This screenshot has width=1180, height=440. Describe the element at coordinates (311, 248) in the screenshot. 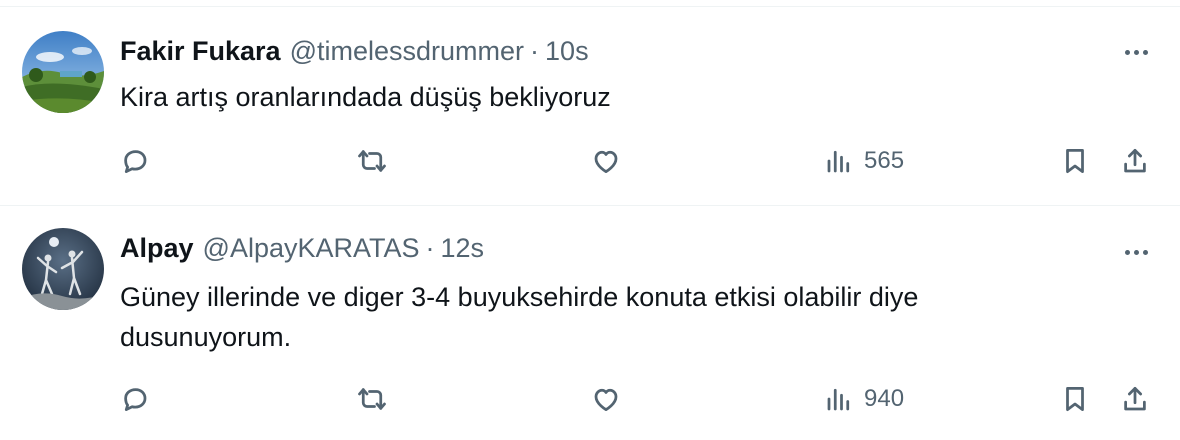

I see `user-handle: @AlpayKARATAS` at that location.